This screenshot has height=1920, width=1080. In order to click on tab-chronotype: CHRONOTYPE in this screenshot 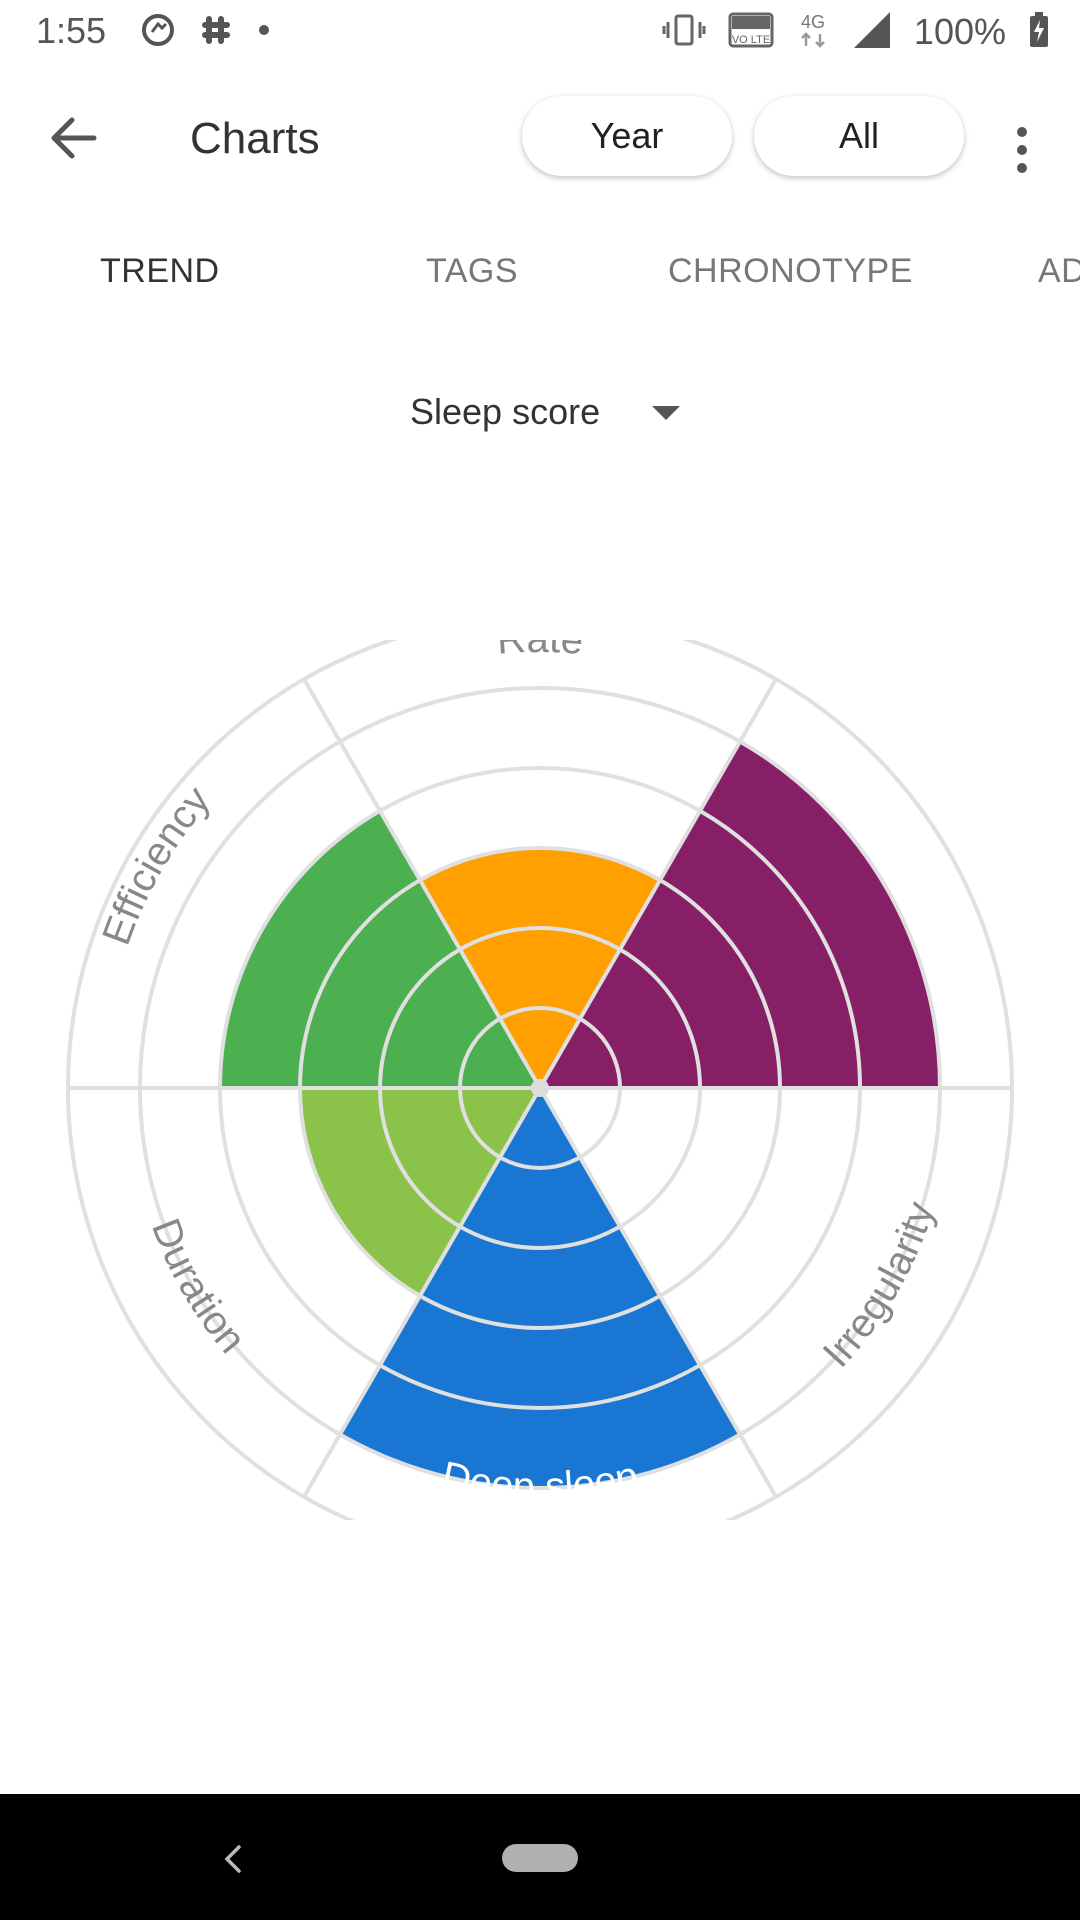, I will do `click(790, 271)`.